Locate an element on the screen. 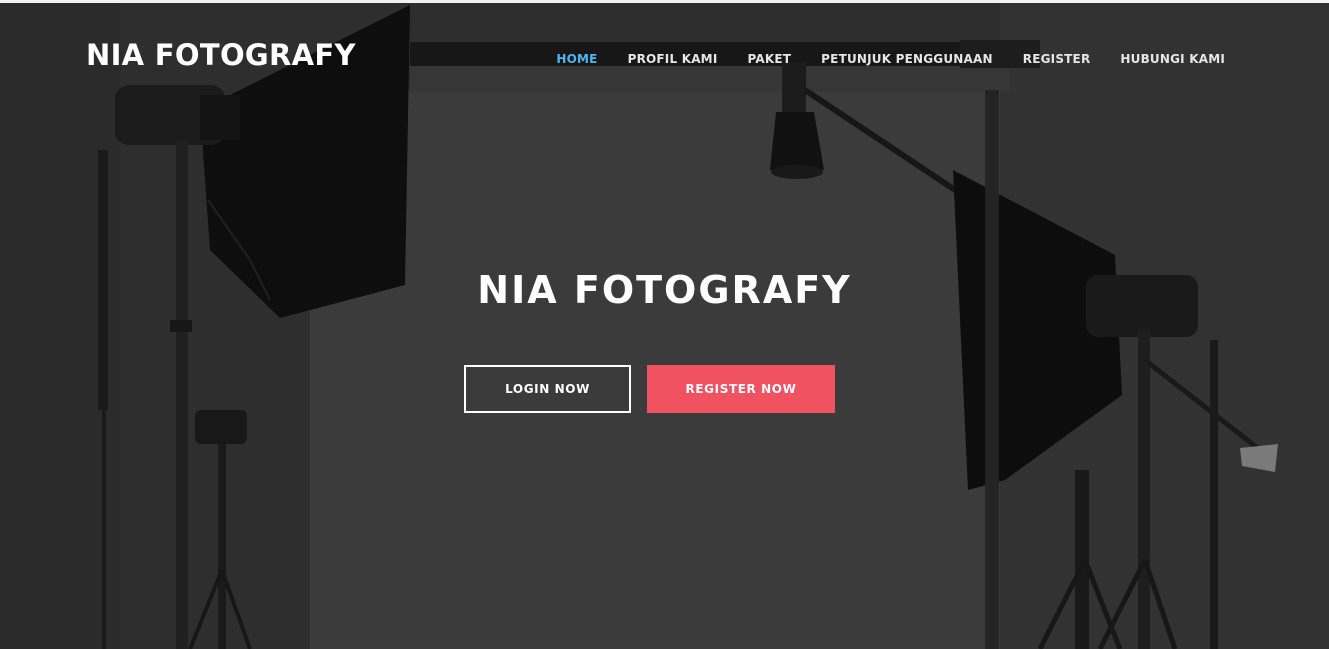  login-now-button: LOGIN NOW is located at coordinates (547, 389).